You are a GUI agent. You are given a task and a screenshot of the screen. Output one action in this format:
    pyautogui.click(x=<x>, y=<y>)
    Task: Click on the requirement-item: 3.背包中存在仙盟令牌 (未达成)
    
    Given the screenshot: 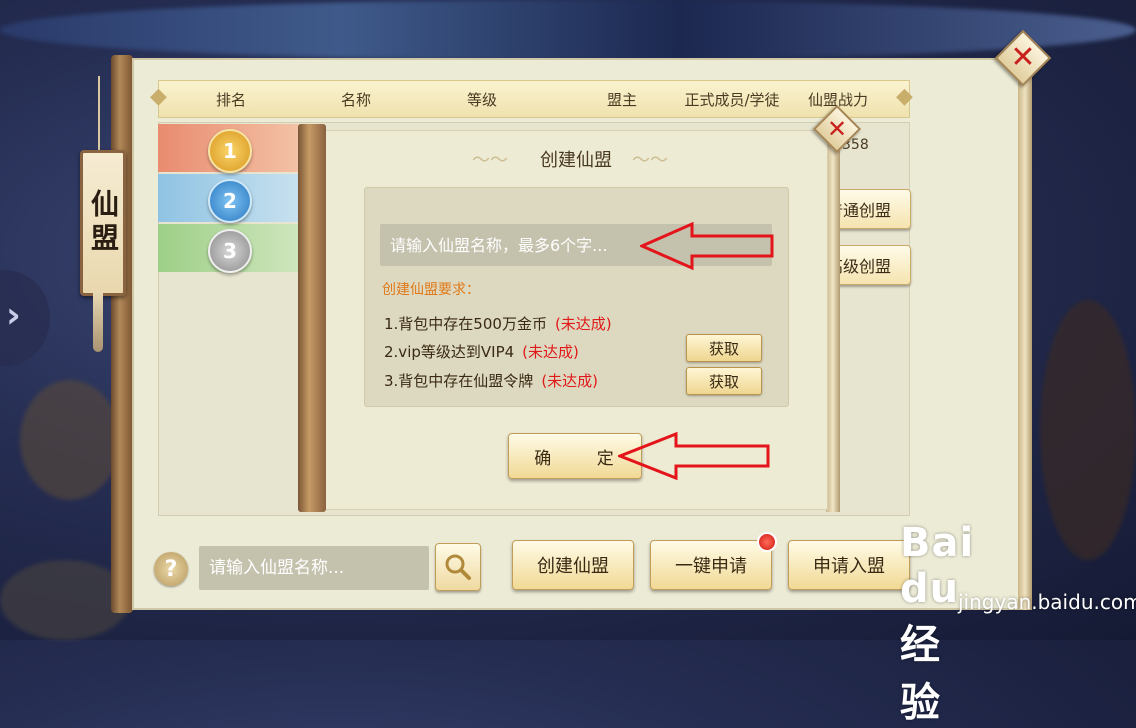 What is the action you would take?
    pyautogui.click(x=491, y=380)
    